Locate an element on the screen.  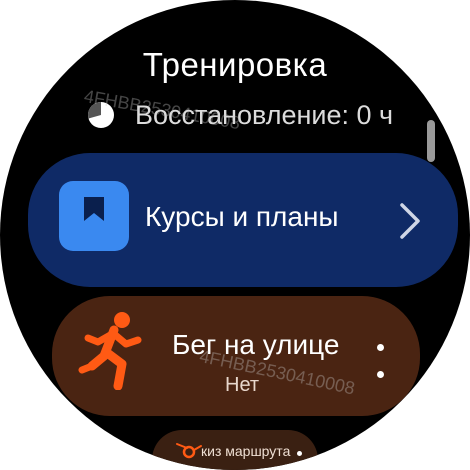
recovery-pie-icon is located at coordinates (101, 115).